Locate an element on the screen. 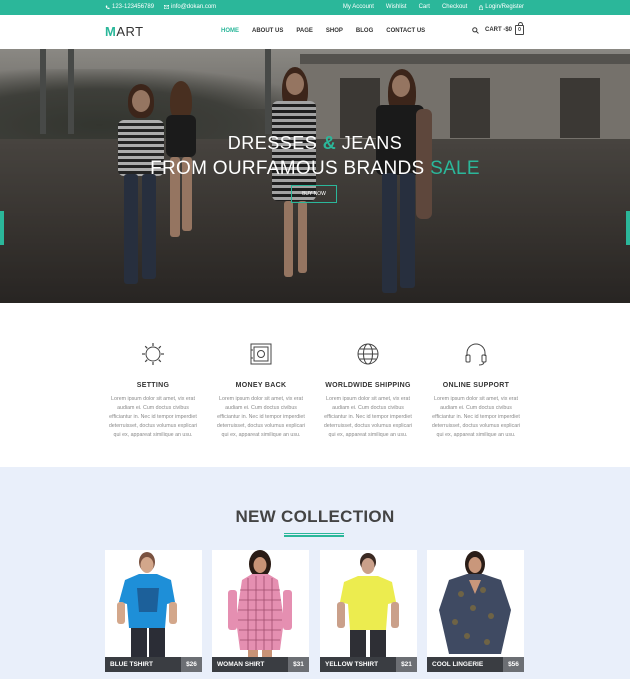 This screenshot has width=630, height=679. product-price: $26 is located at coordinates (191, 664).